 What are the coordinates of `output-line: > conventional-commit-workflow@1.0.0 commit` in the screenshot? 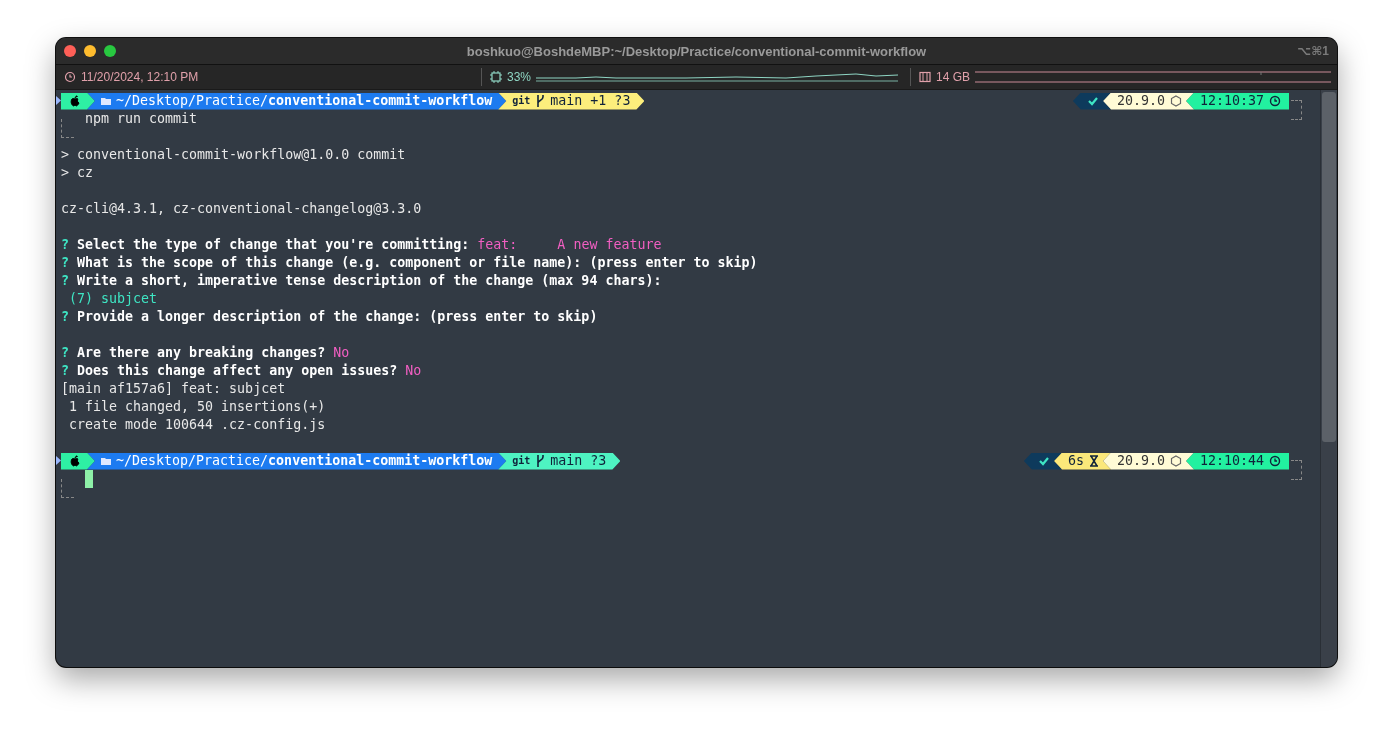 It's located at (233, 155).